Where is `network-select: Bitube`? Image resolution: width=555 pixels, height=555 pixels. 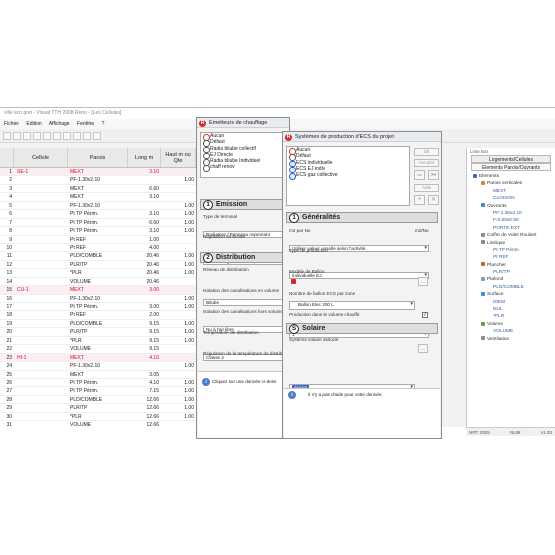
network-select: Bitube is located at coordinates (244, 302).